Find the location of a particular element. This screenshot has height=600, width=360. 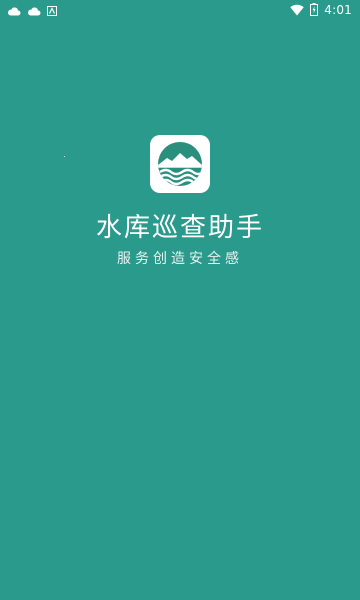

app-slogan: 服务创造安全感 is located at coordinates (180, 259).